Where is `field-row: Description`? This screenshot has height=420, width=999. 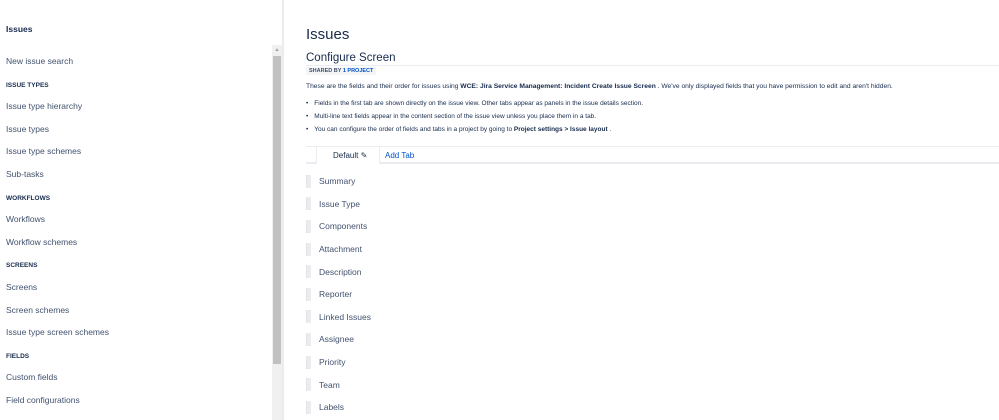 field-row: Description is located at coordinates (338, 271).